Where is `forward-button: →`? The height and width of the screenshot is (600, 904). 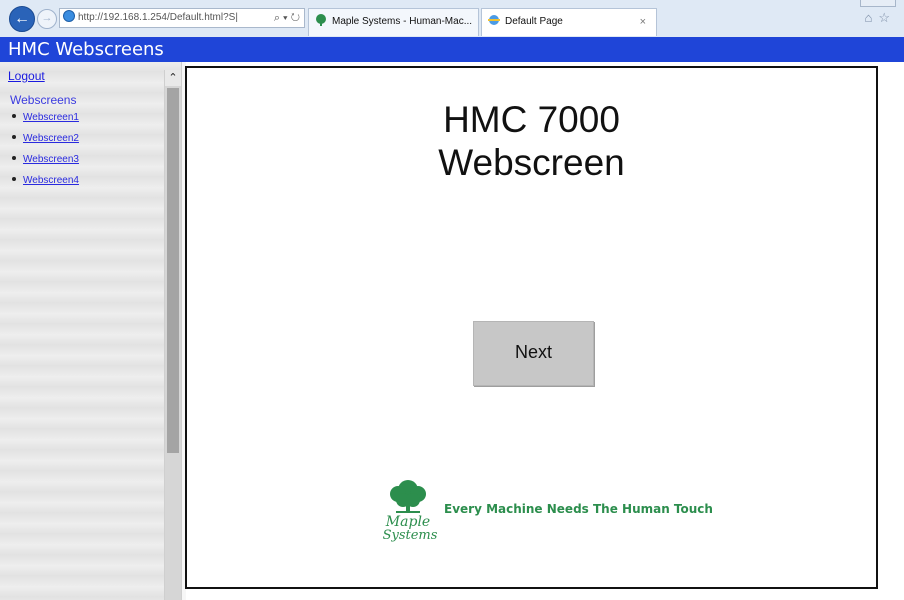
forward-button: → is located at coordinates (47, 19).